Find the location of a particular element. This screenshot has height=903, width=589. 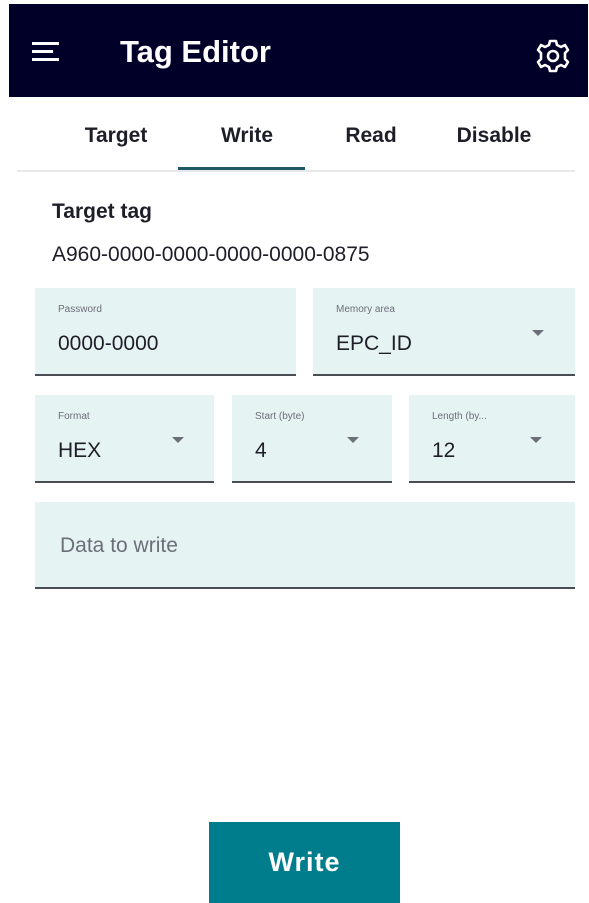

start-byte-select: Start (byte) 4 is located at coordinates (312, 439).